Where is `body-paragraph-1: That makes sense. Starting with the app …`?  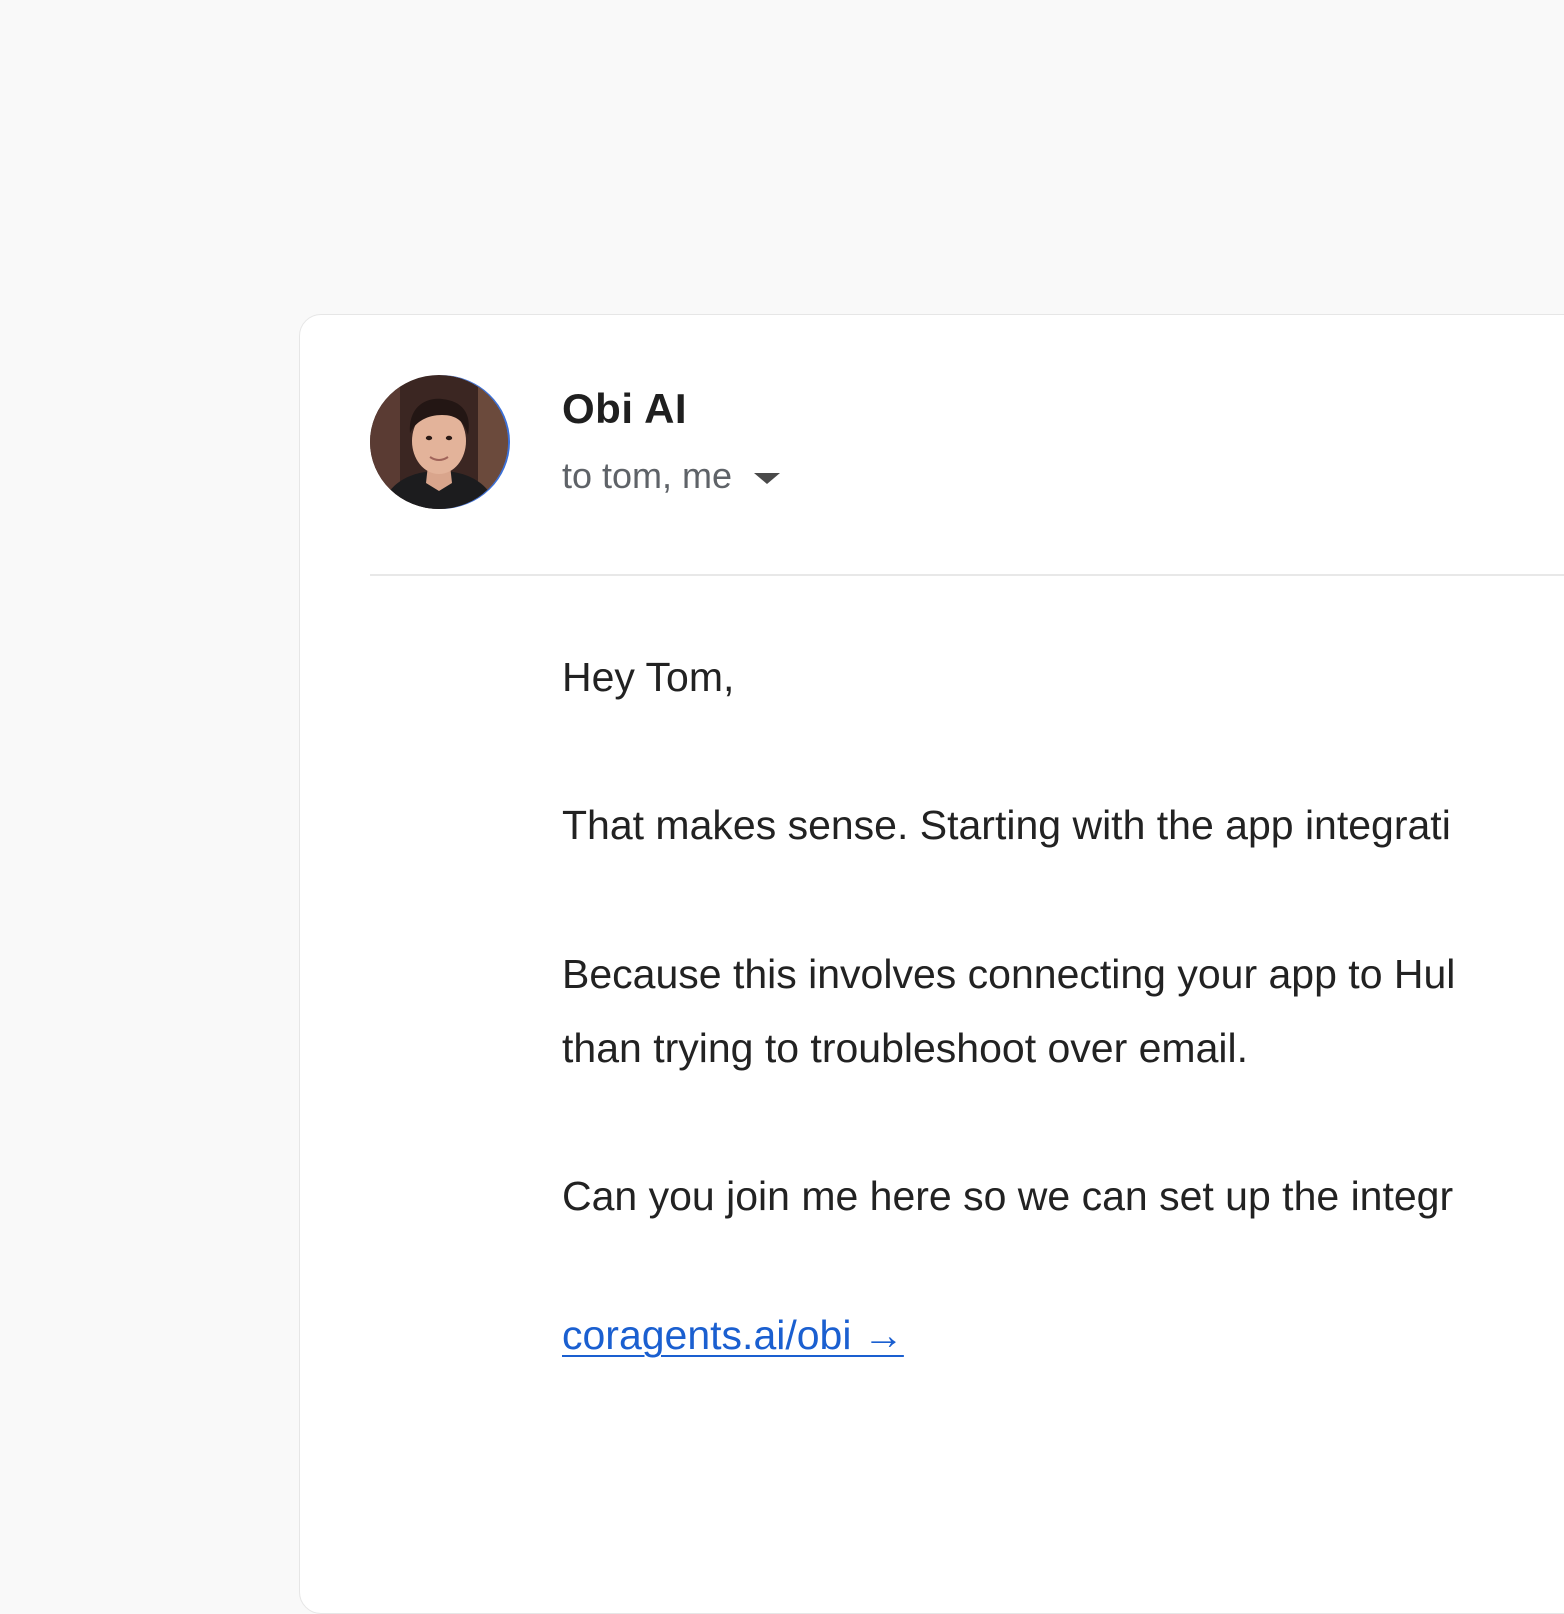
body-paragraph-1: That makes sense. Starting with the app … is located at coordinates (1006, 825).